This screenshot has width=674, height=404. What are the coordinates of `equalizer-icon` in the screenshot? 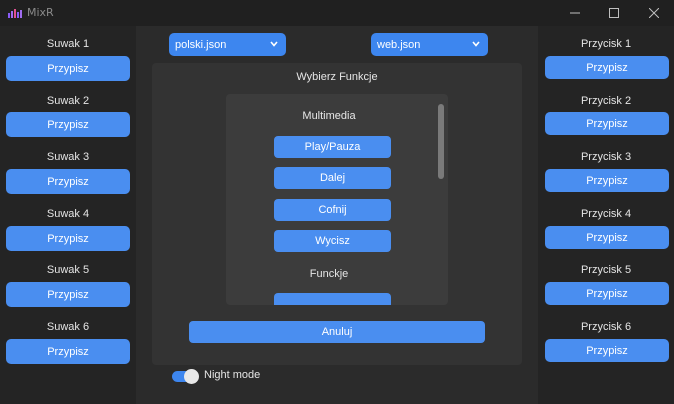 It's located at (15, 13).